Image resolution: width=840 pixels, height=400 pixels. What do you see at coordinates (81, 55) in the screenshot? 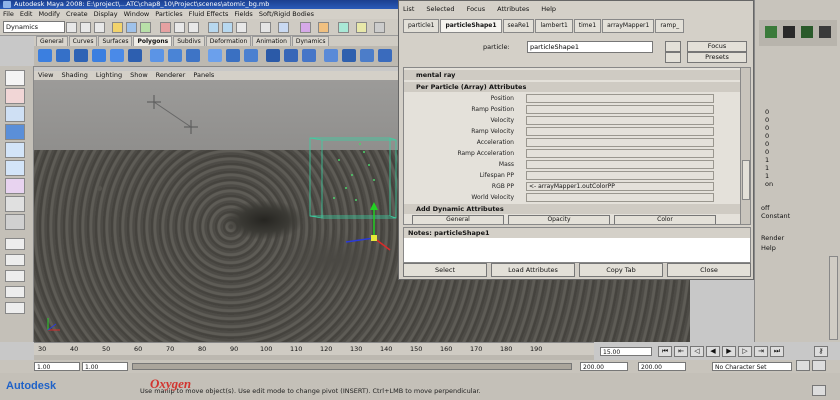
I see `poly-cylinder-icon` at bounding box center [81, 55].